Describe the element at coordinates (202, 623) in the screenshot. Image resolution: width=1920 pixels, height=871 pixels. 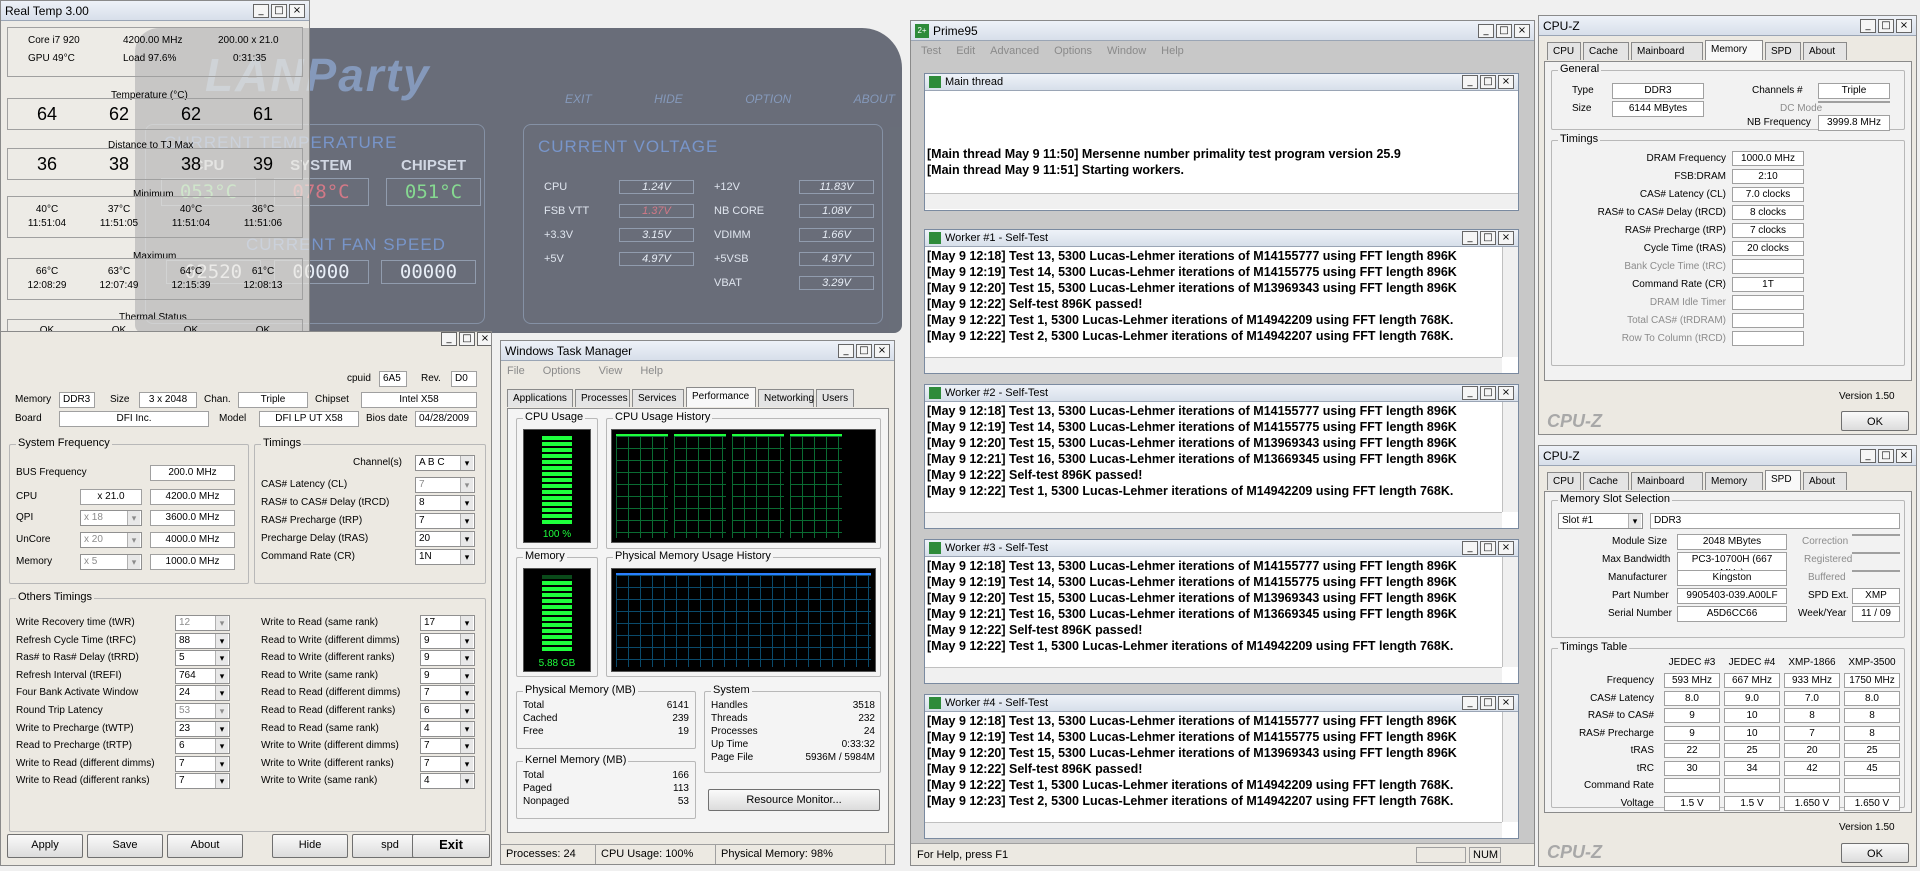
I see `other-timing-select: 12` at that location.